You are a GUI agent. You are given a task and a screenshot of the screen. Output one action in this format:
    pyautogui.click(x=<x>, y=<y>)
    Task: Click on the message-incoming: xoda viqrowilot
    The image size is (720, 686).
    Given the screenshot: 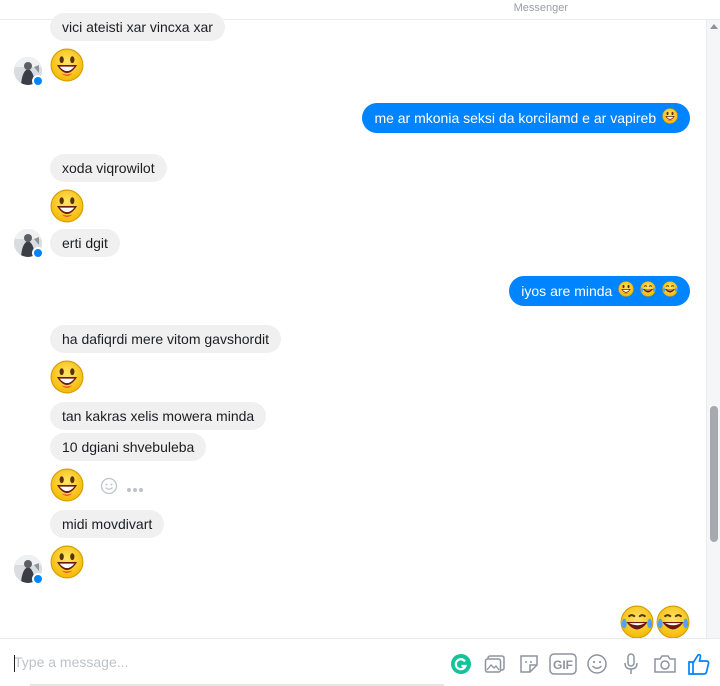 What is the action you would take?
    pyautogui.click(x=108, y=168)
    